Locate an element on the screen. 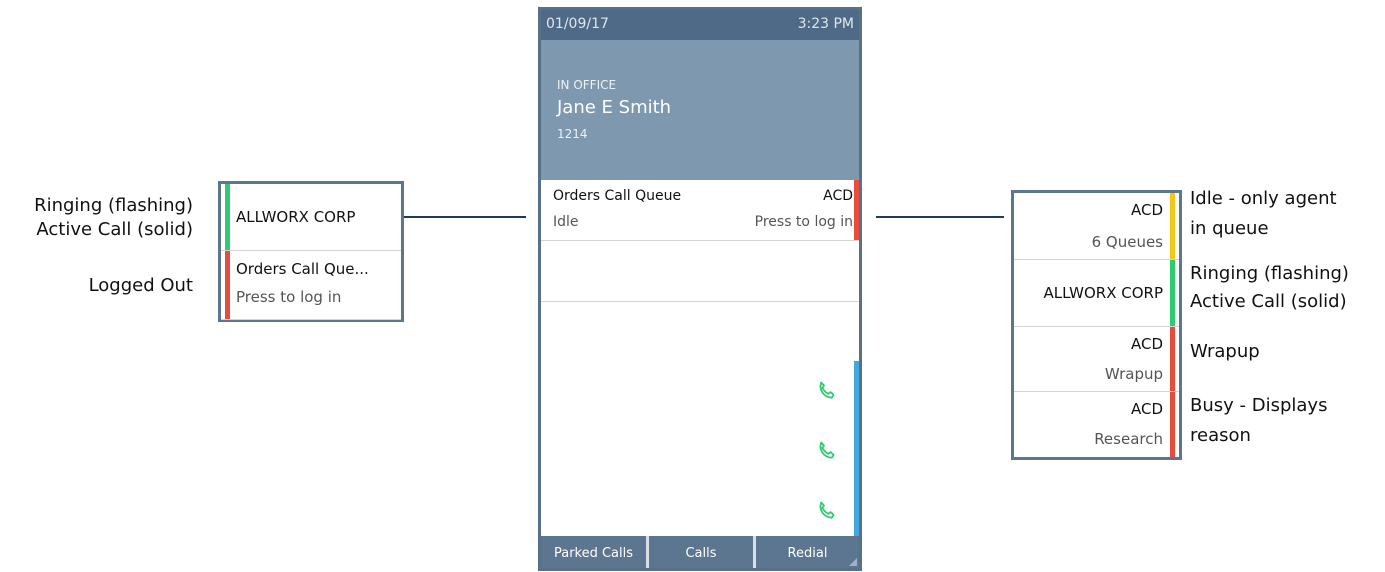  label-idle-line1: Idle - only agent is located at coordinates (1263, 198).